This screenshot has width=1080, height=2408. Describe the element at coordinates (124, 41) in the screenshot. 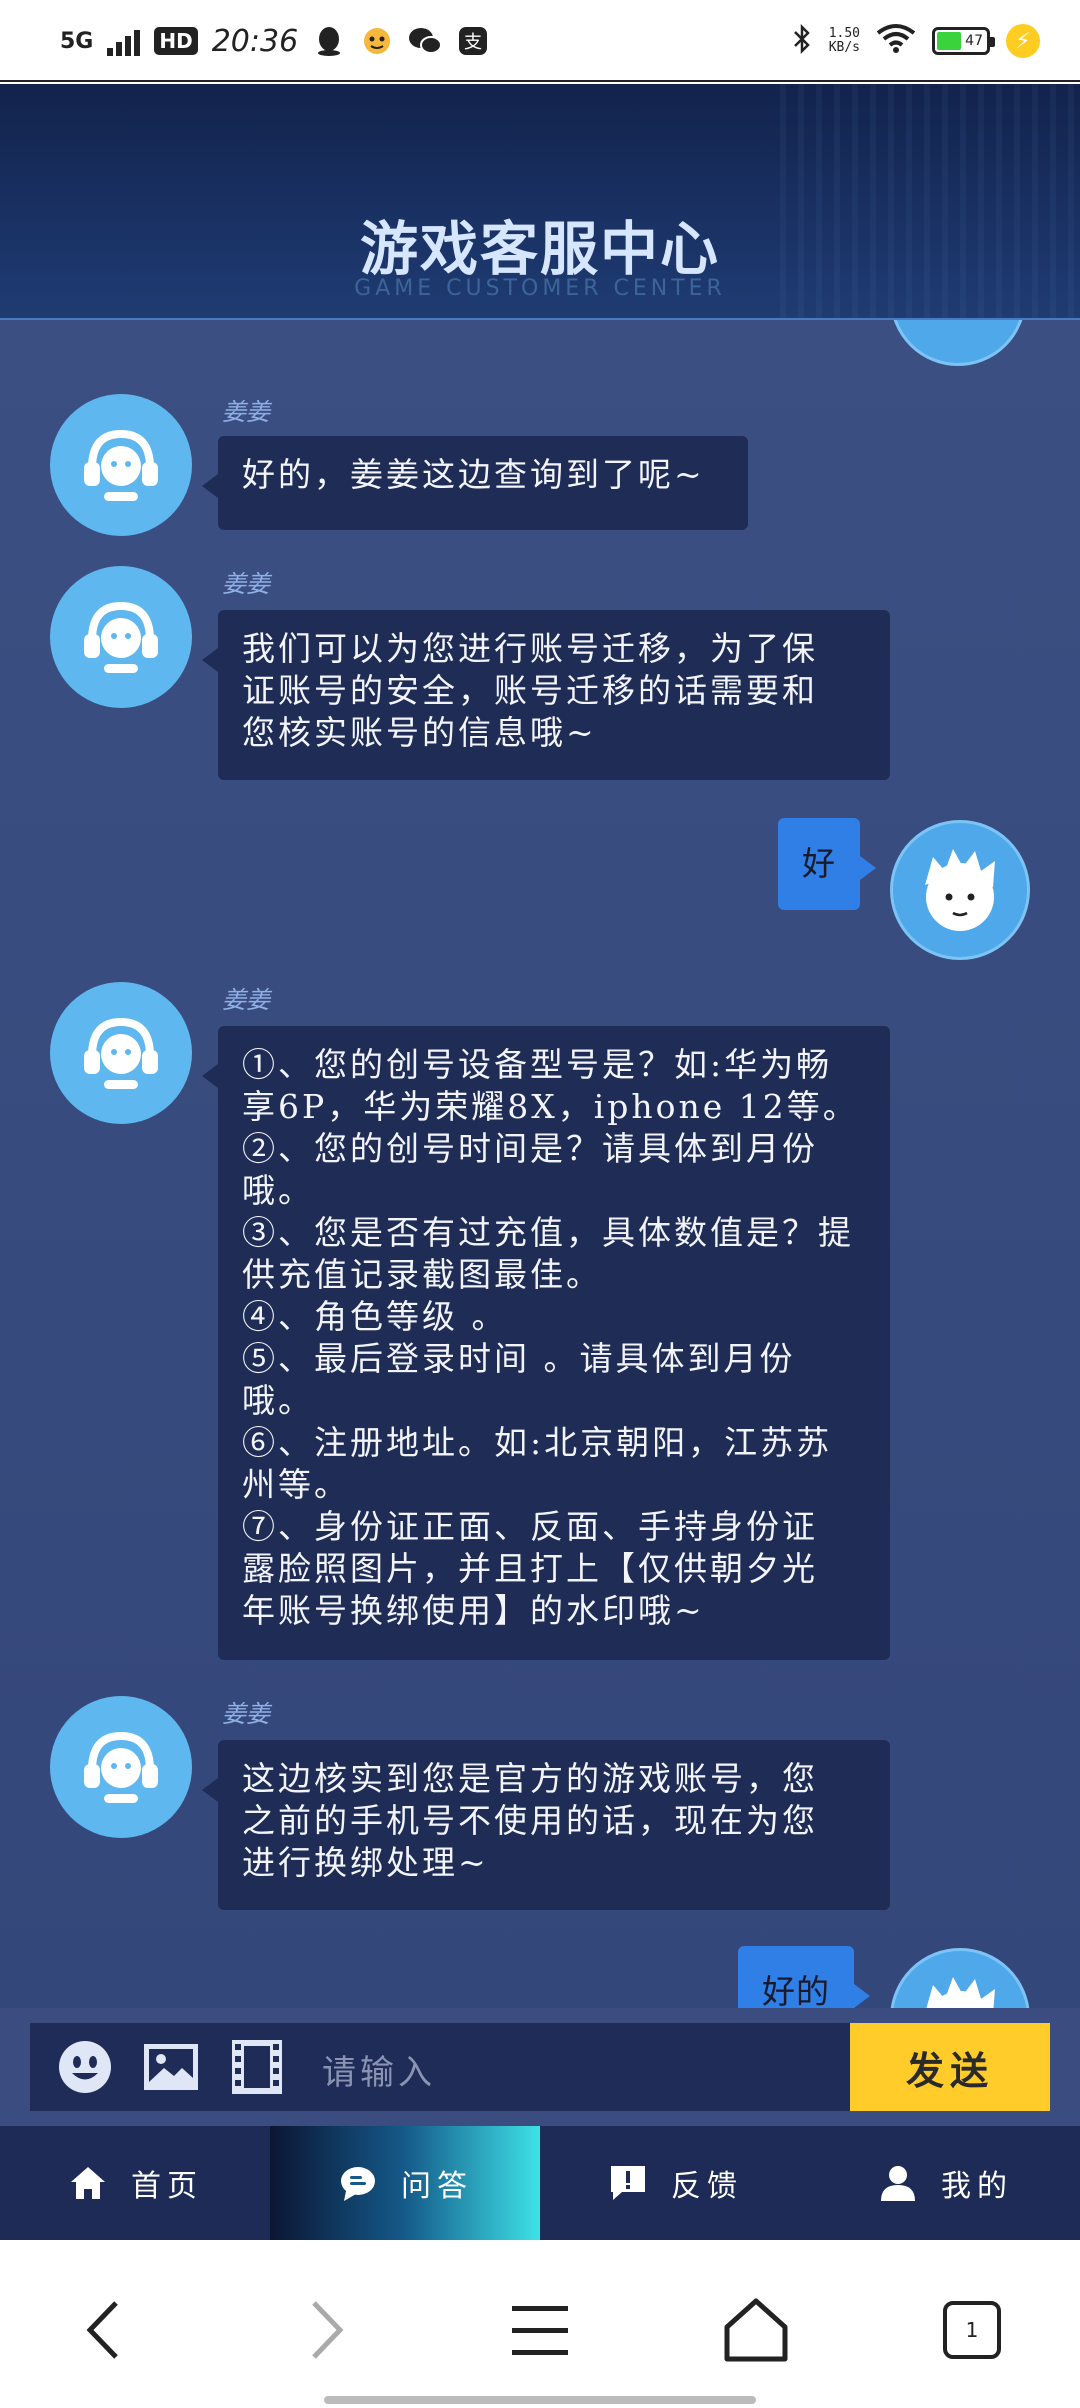

I see `signal-icon` at that location.